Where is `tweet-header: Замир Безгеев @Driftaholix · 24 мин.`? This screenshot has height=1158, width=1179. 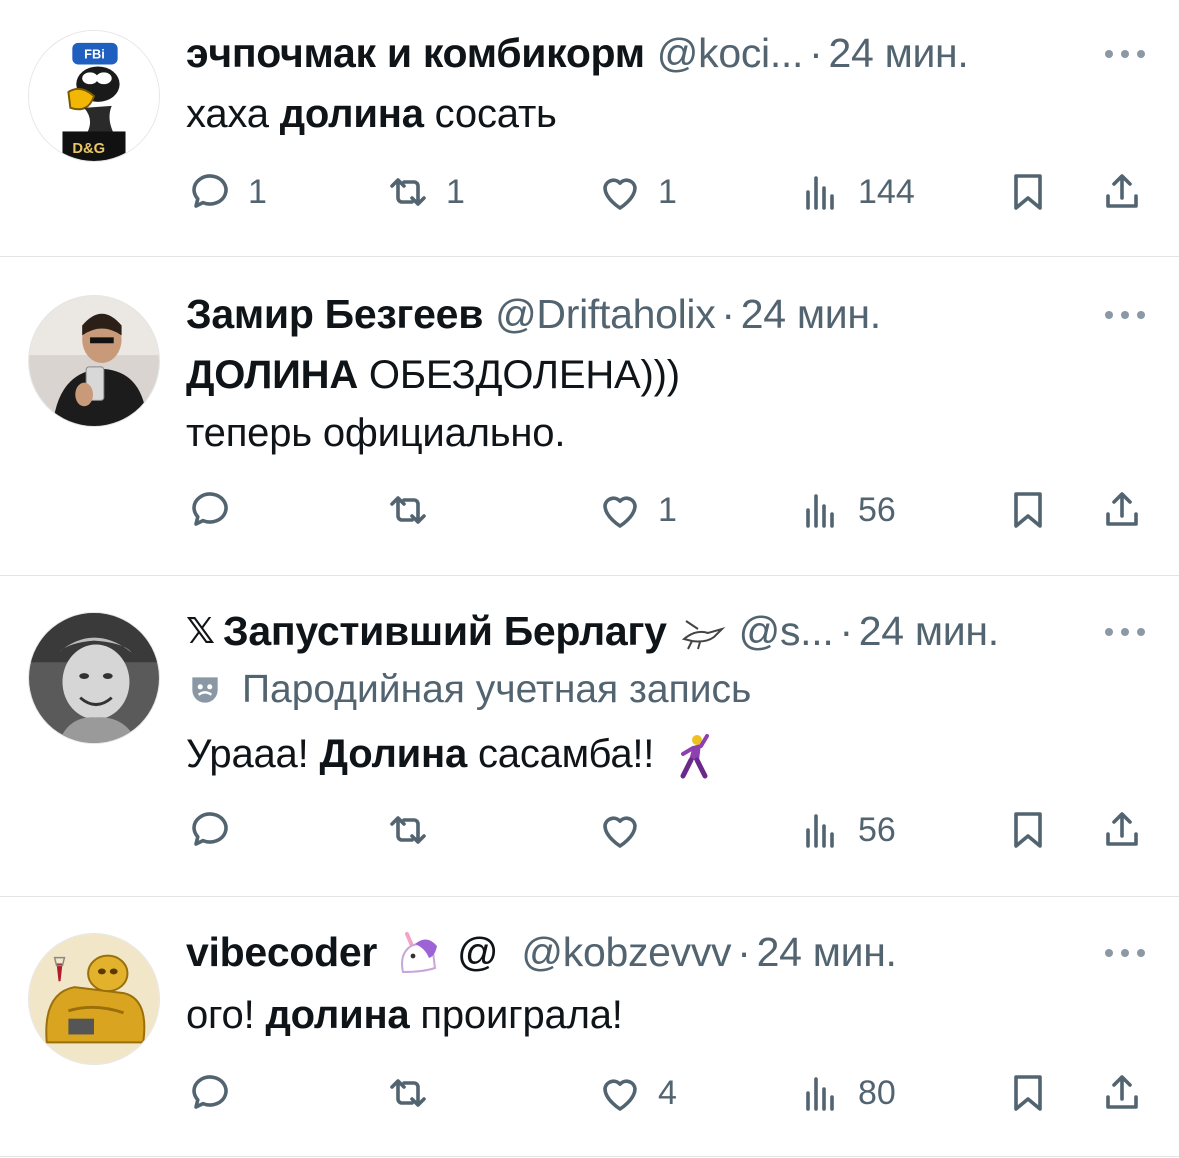
tweet-header: Замир Безгеев @Driftaholix · 24 мин. is located at coordinates (622, 314).